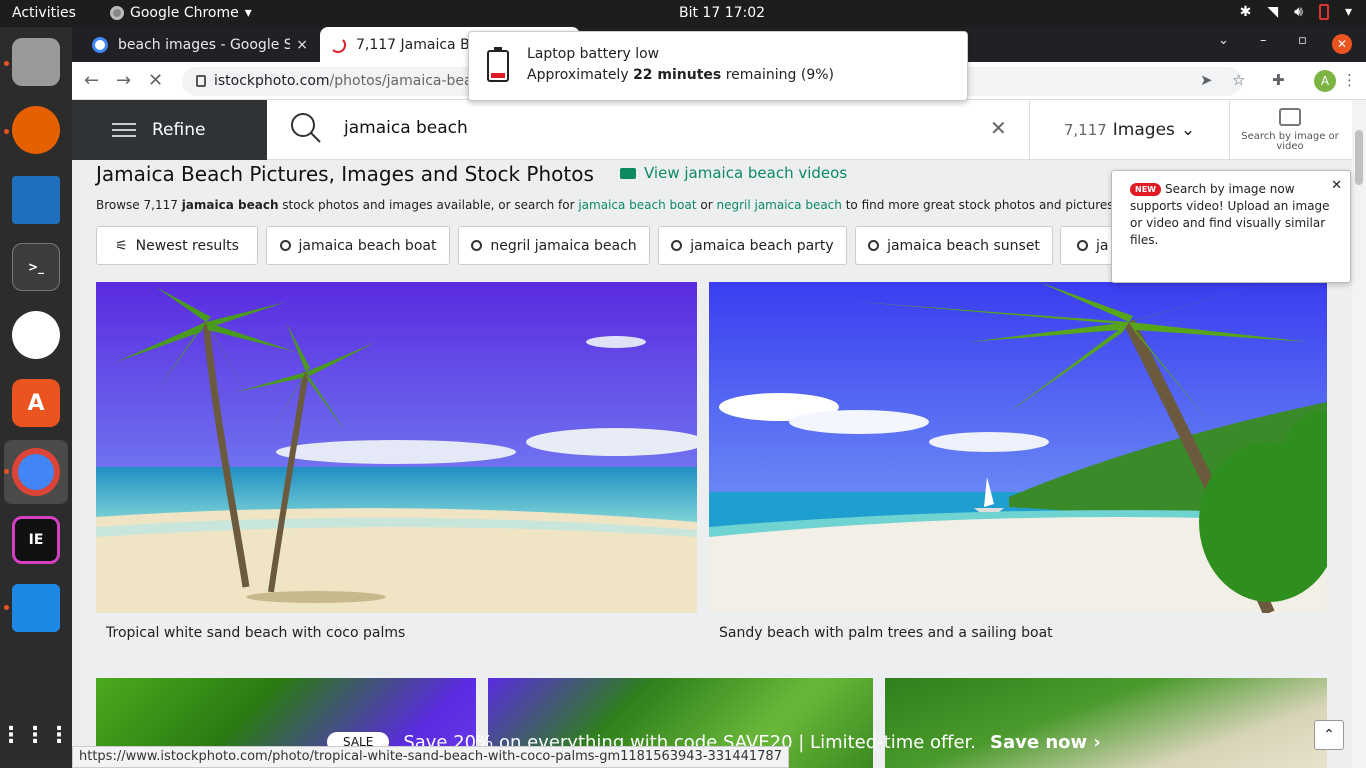  I want to click on media-type-label: Images, so click(1143, 130).